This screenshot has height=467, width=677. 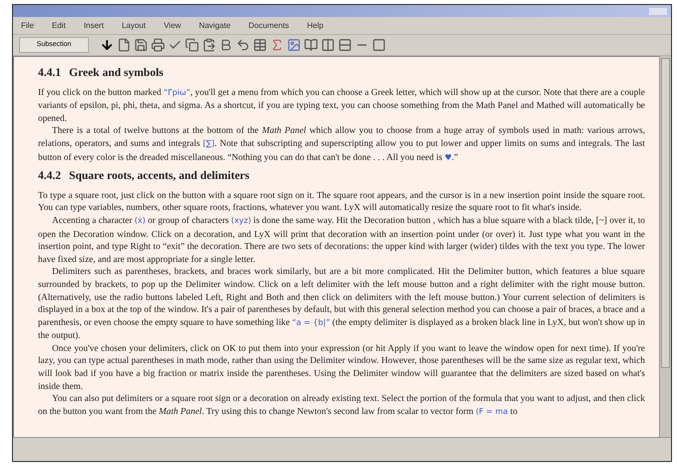 I want to click on scrollbar, so click(x=665, y=246).